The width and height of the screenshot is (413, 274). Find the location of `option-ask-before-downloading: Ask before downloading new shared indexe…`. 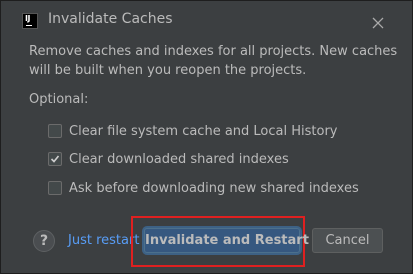

option-ask-before-downloading: Ask before downloading new shared indexe… is located at coordinates (203, 188).